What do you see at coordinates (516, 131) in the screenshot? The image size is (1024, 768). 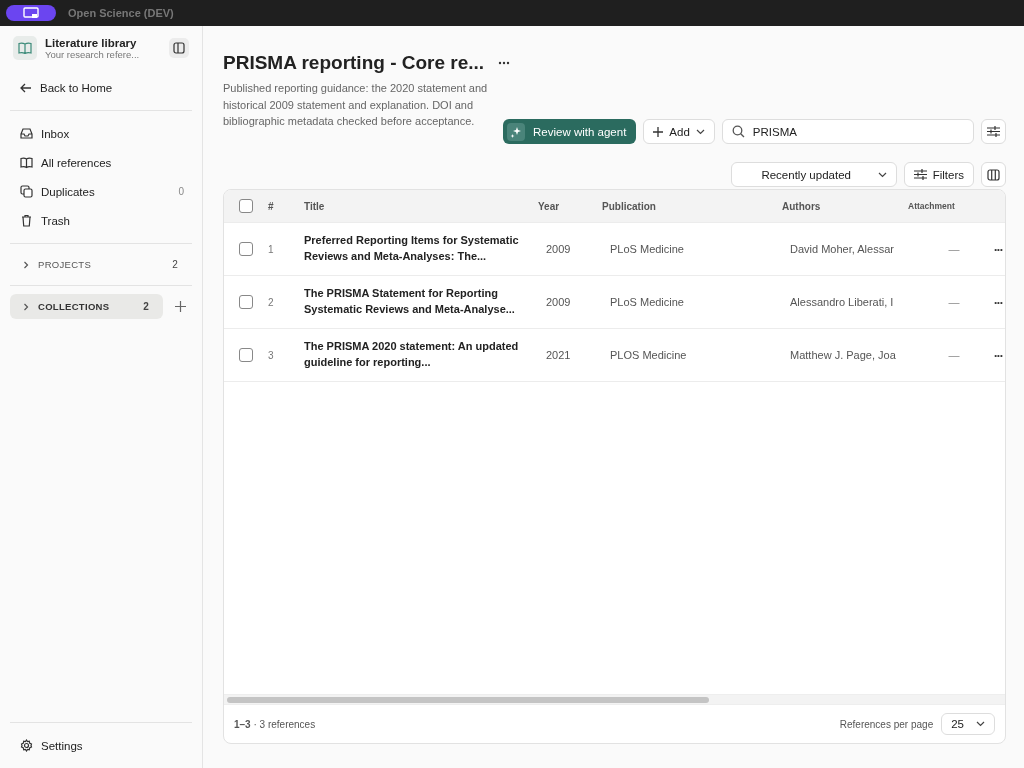 I see `sparkle-icon` at bounding box center [516, 131].